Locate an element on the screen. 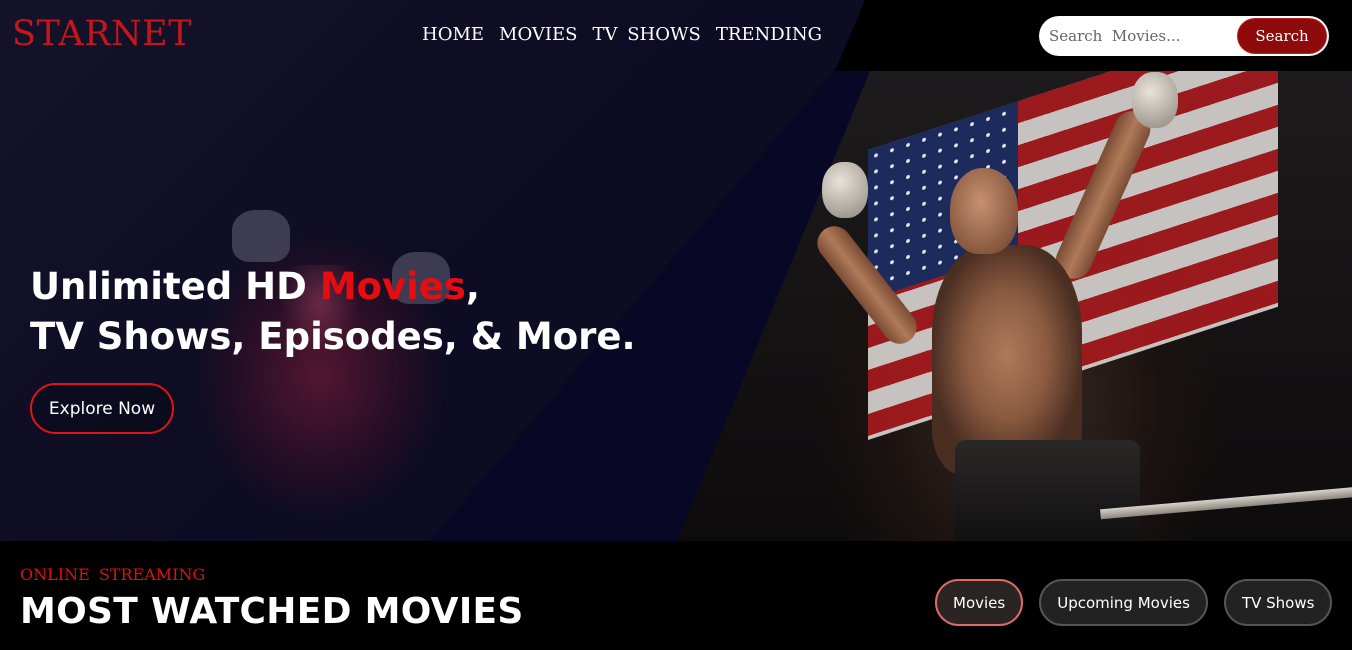 This screenshot has width=1352, height=650. tab-upcoming-movies: Upcoming Movies is located at coordinates (1123, 602).